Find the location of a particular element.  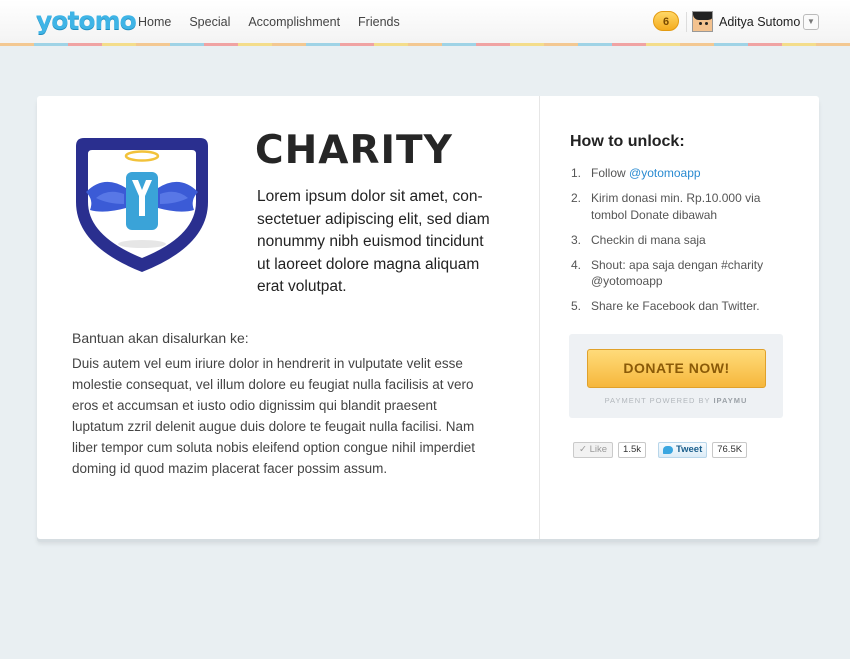

twitter-bird-icon is located at coordinates (668, 450).